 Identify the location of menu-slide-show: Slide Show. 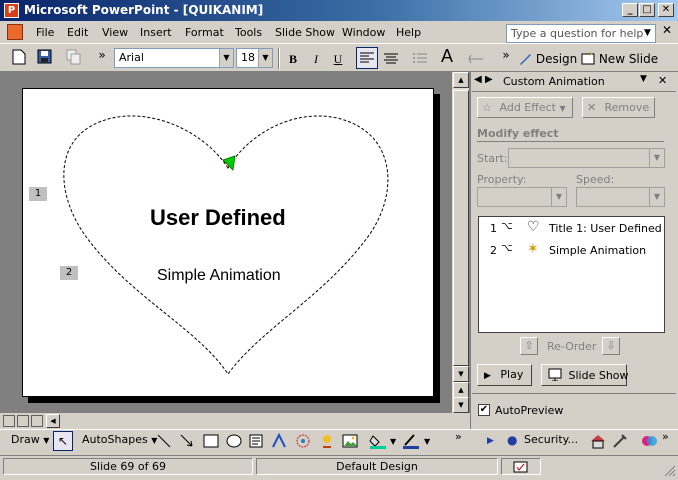
(305, 32).